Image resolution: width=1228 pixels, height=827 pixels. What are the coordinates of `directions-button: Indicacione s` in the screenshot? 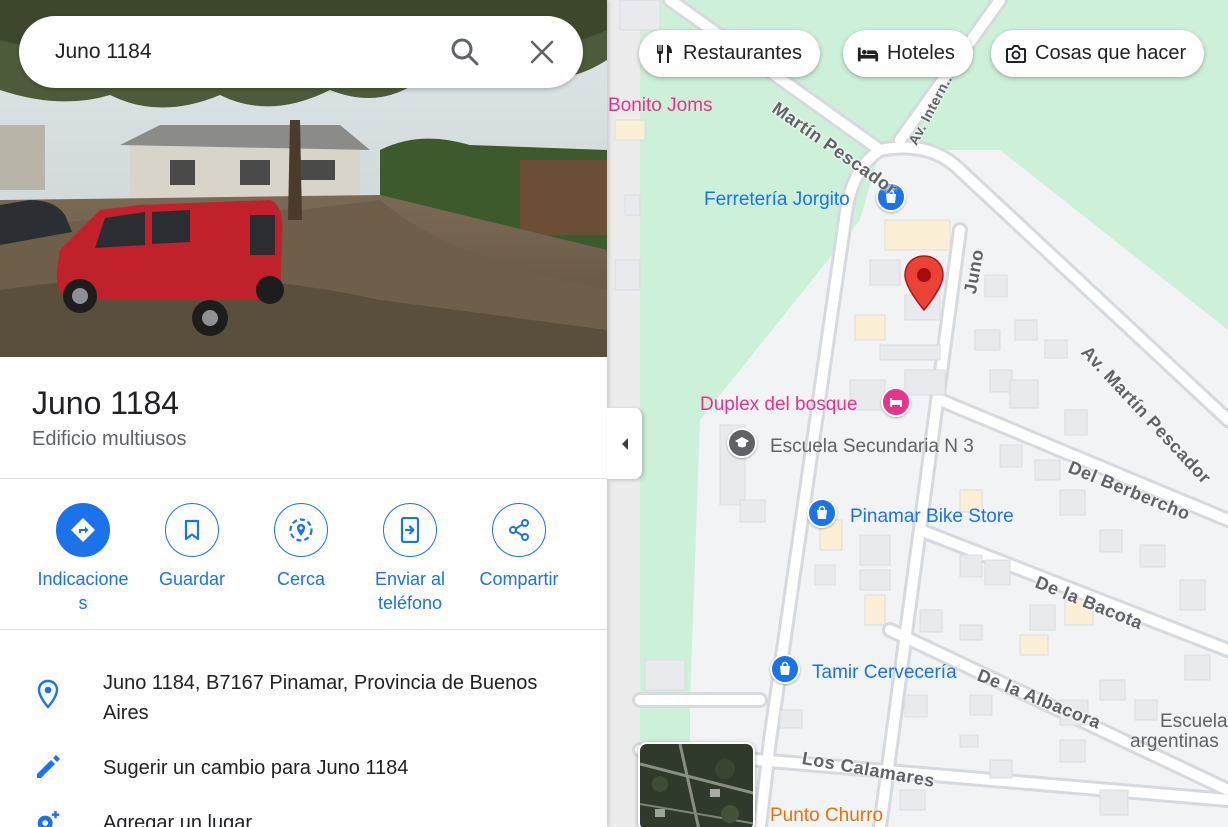 It's located at (83, 559).